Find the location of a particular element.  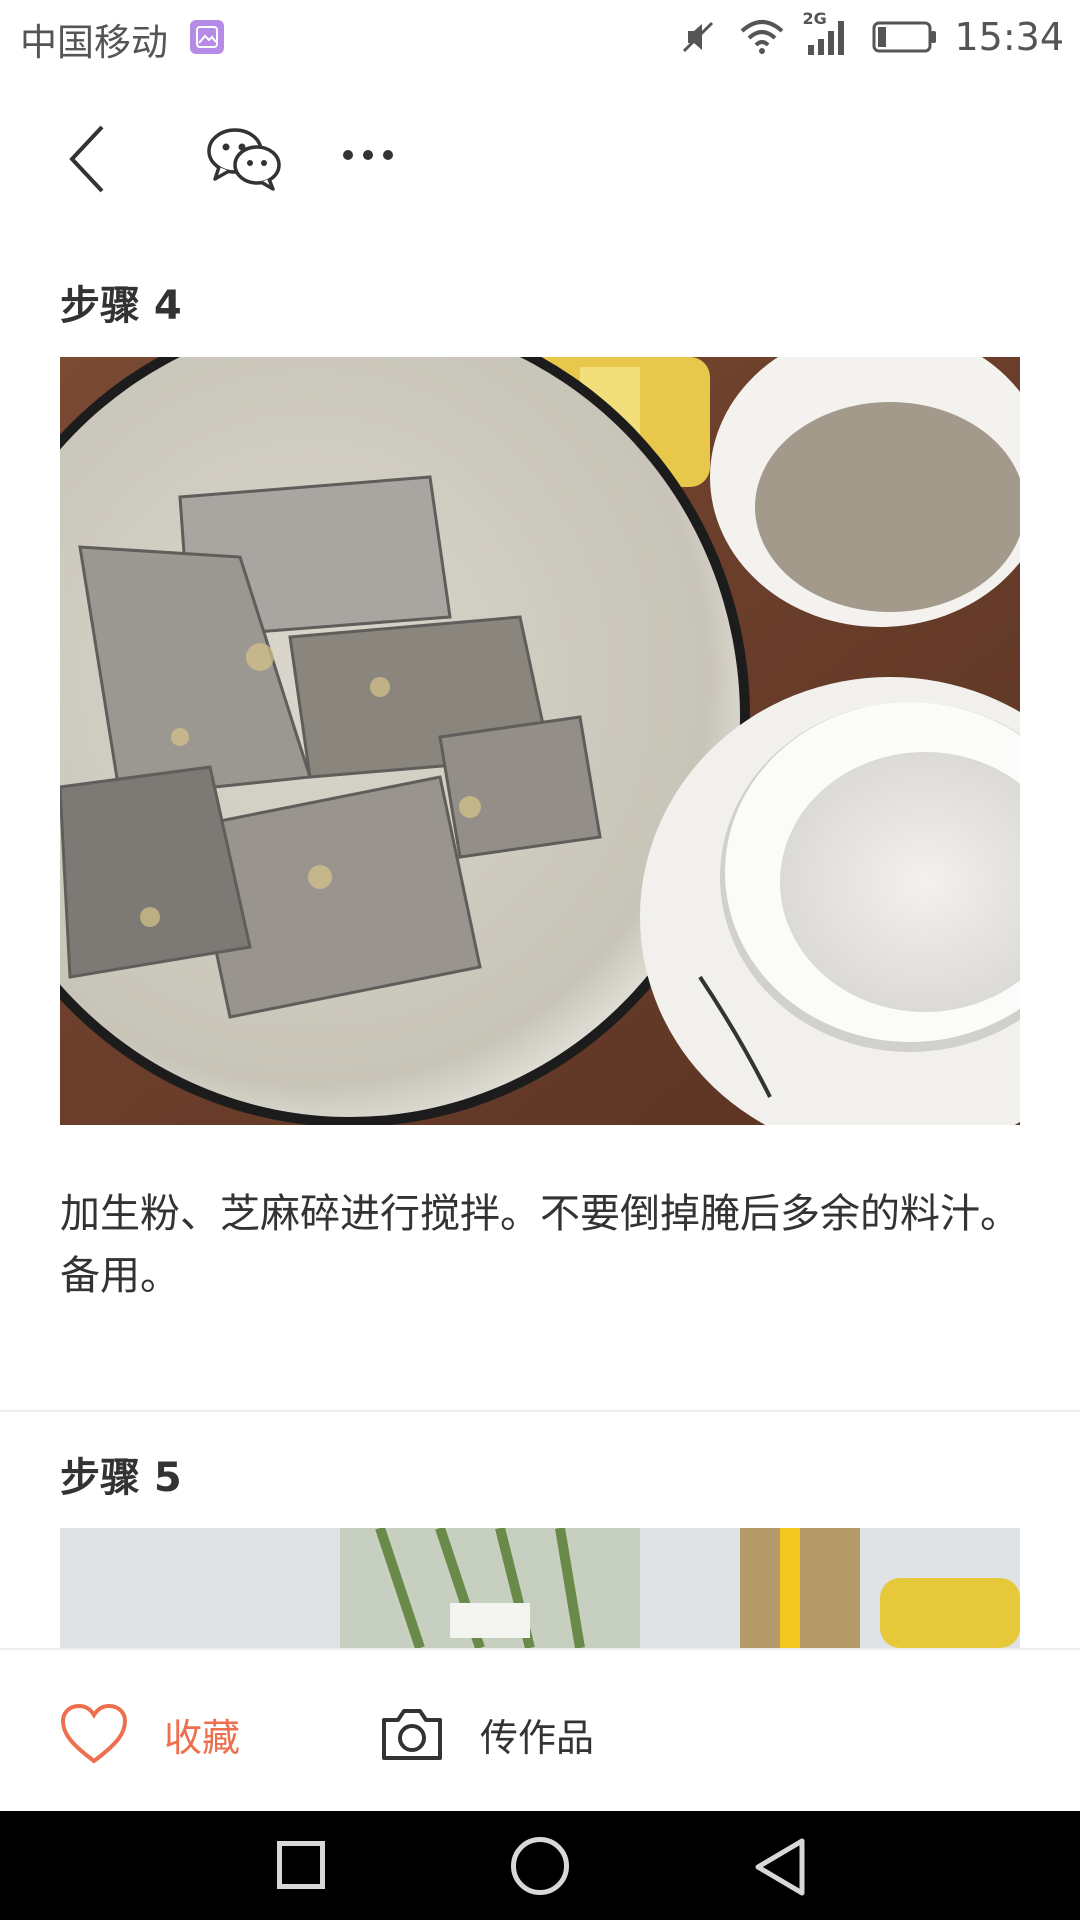

home-button is located at coordinates (540, 1866).